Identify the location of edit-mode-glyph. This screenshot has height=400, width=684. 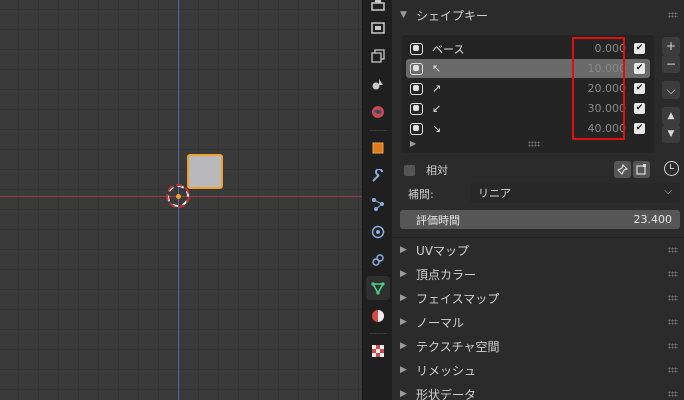
(641, 169).